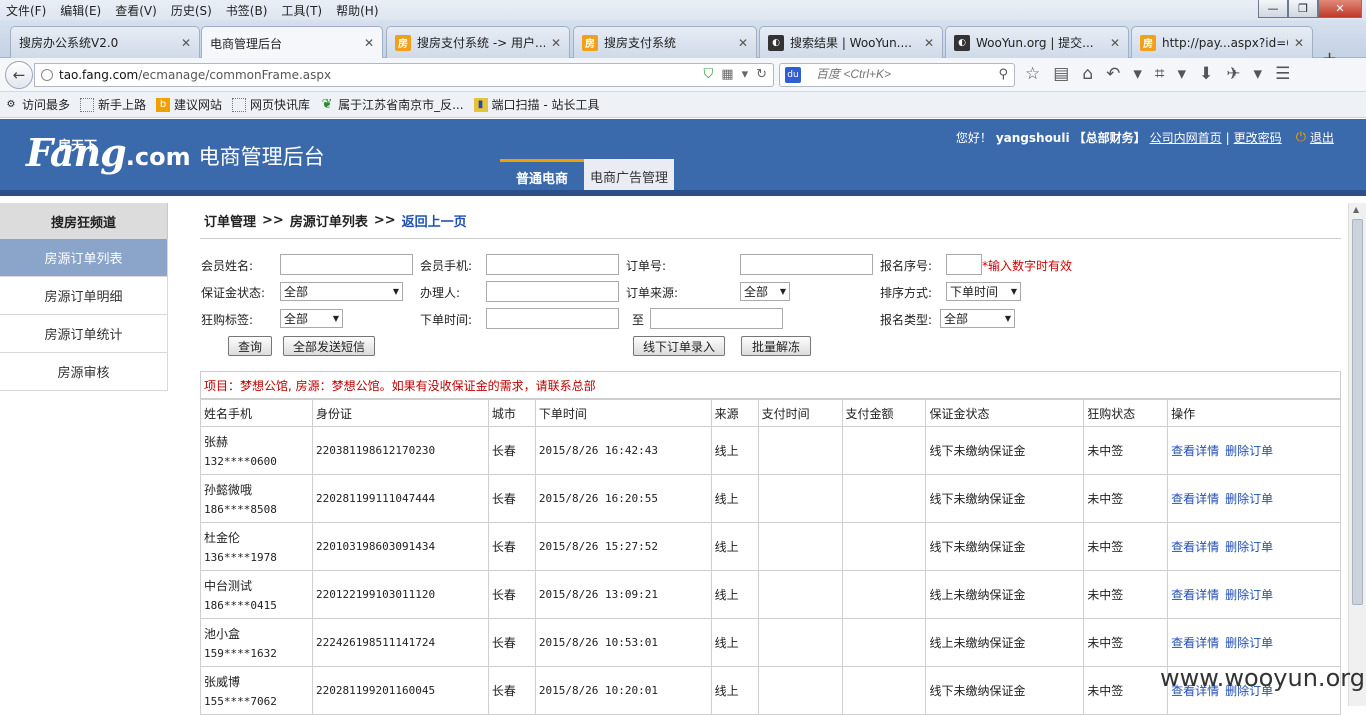  What do you see at coordinates (964, 264) in the screenshot?
I see `signup-no-input` at bounding box center [964, 264].